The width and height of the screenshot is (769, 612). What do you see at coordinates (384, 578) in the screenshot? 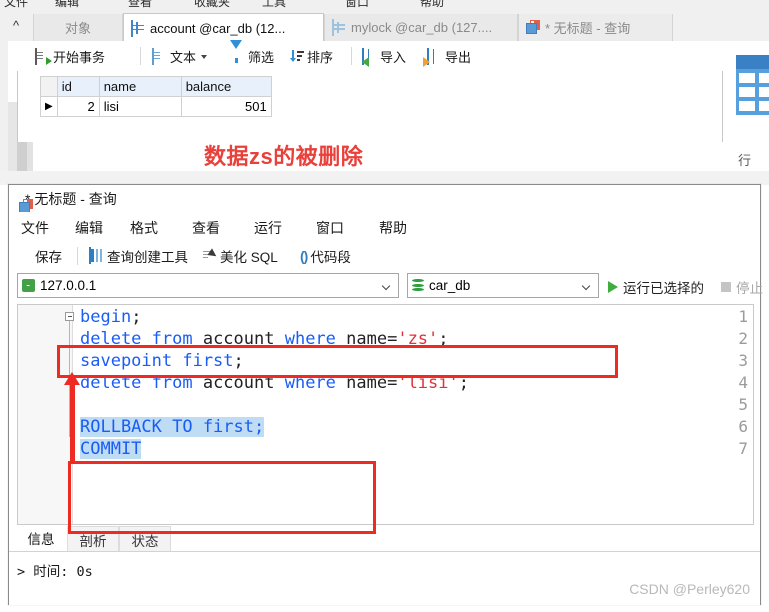
I see `message-panel: > 时间: 0s CSDN @Perley620` at bounding box center [384, 578].